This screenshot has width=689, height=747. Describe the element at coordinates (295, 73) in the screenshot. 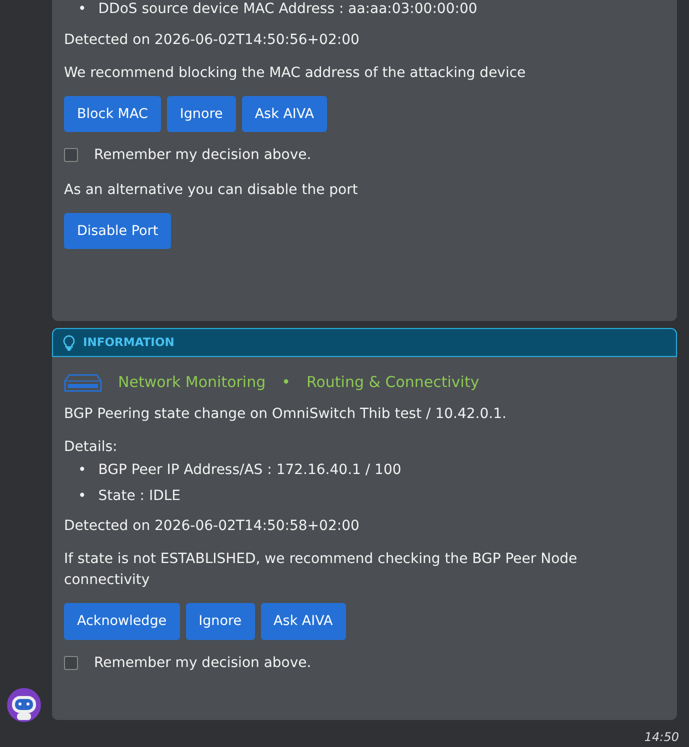

I see `recommendation-text: We recommend blocking the MAC address of the attacking device` at that location.